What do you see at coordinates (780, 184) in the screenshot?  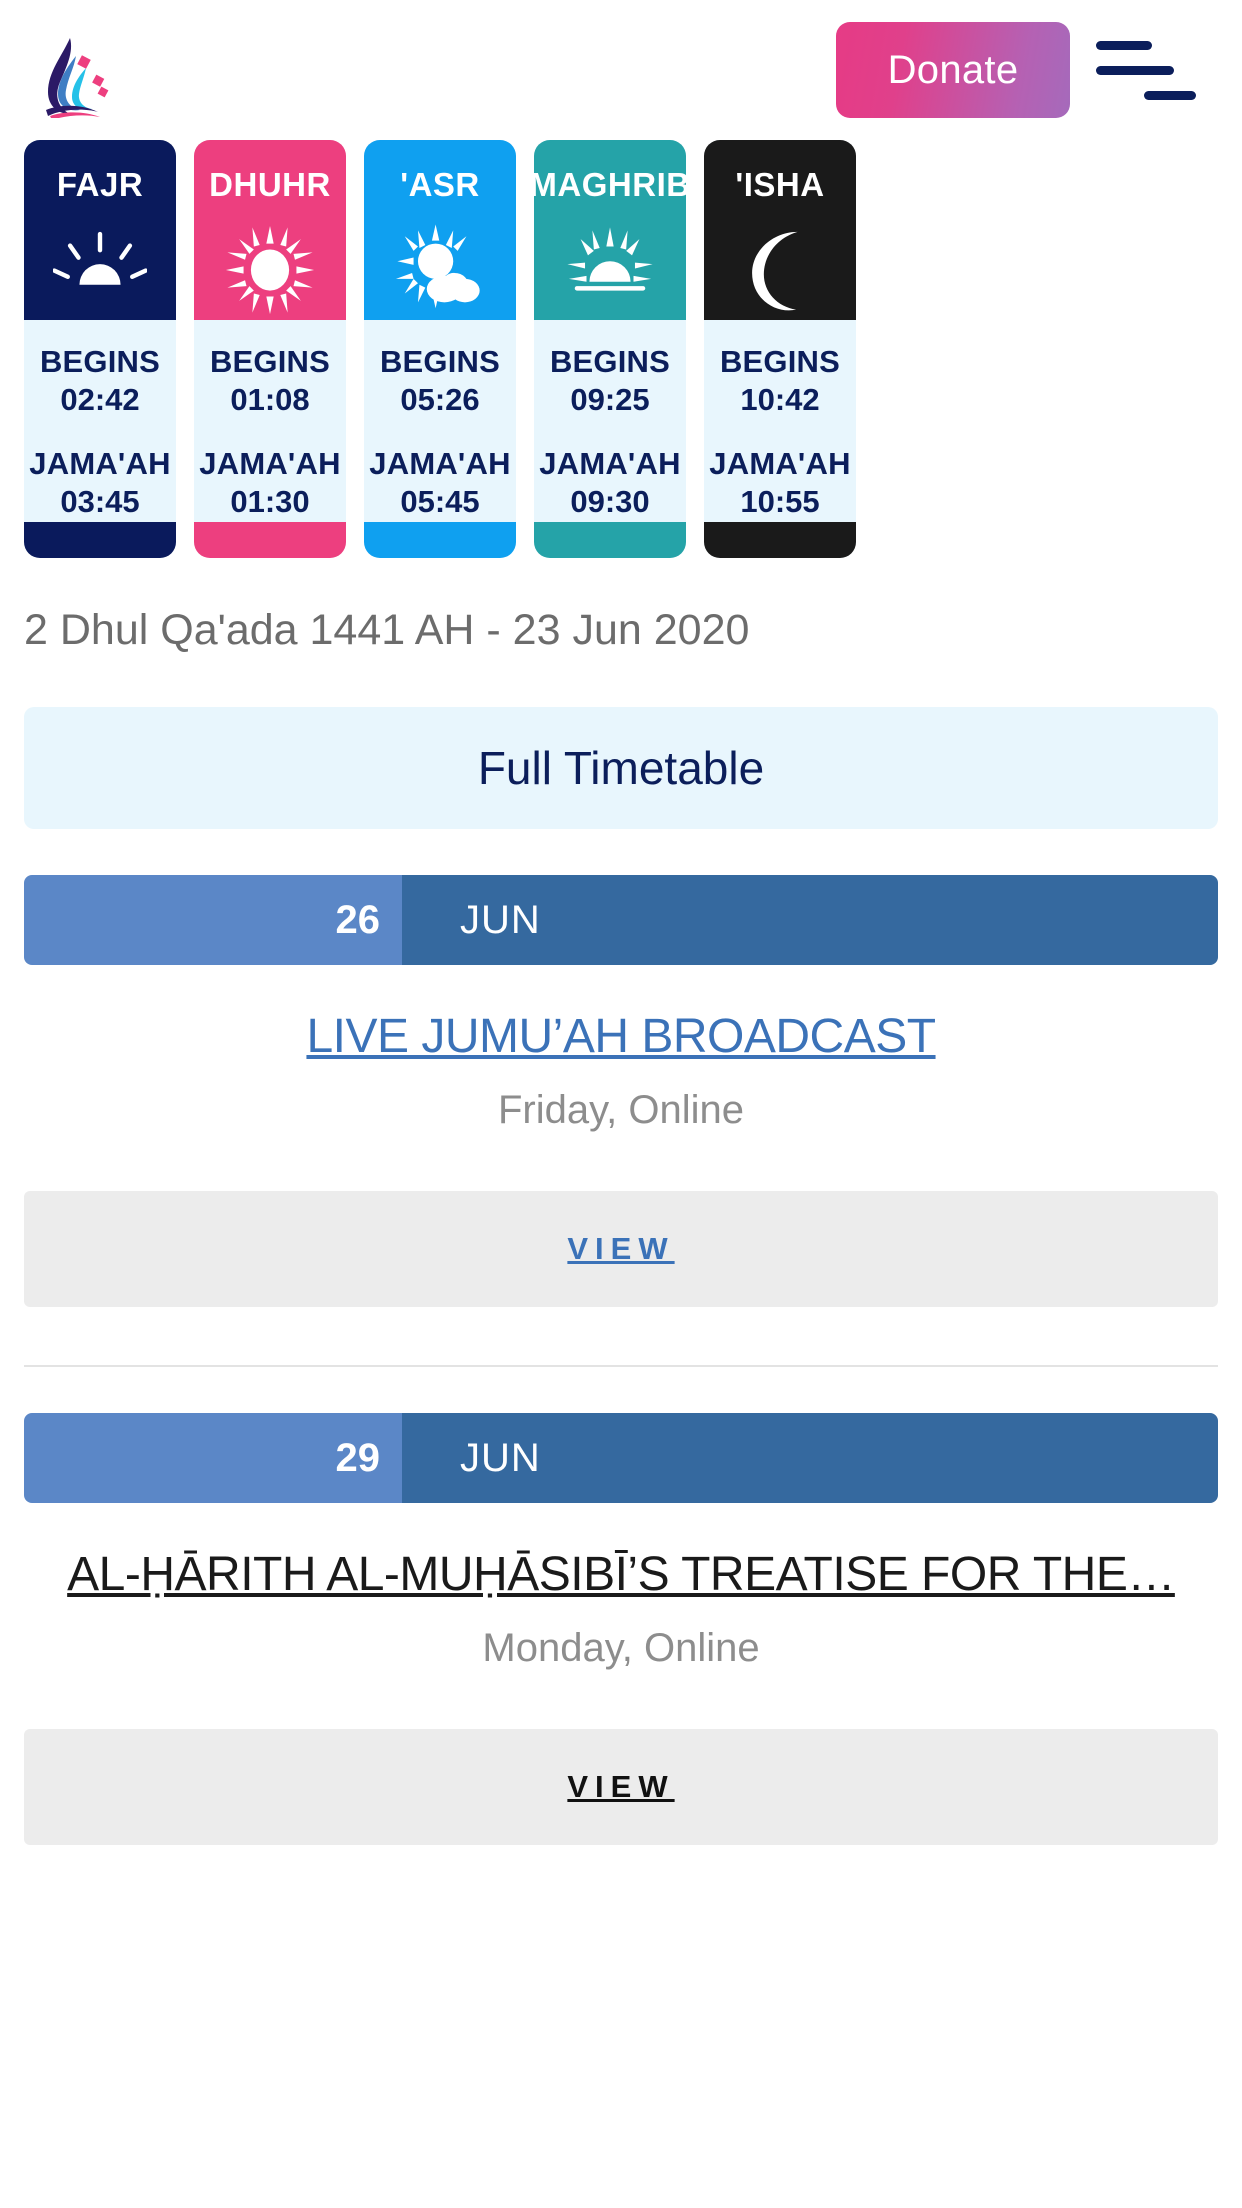 I see `prayer-name: 'ISHA` at bounding box center [780, 184].